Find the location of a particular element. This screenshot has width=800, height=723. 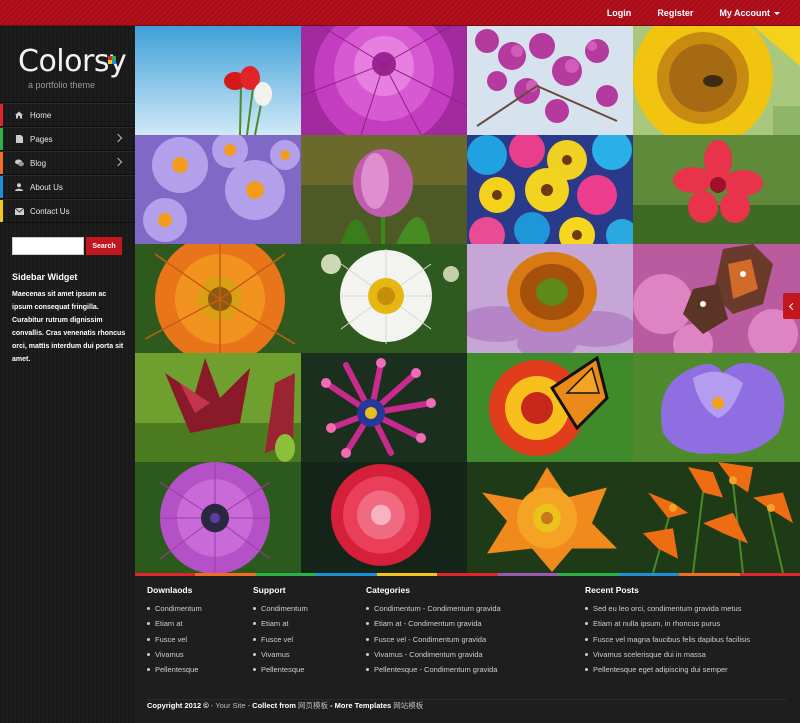

footer-link: Pellentesque - Condimentum gravida is located at coordinates (433, 672).